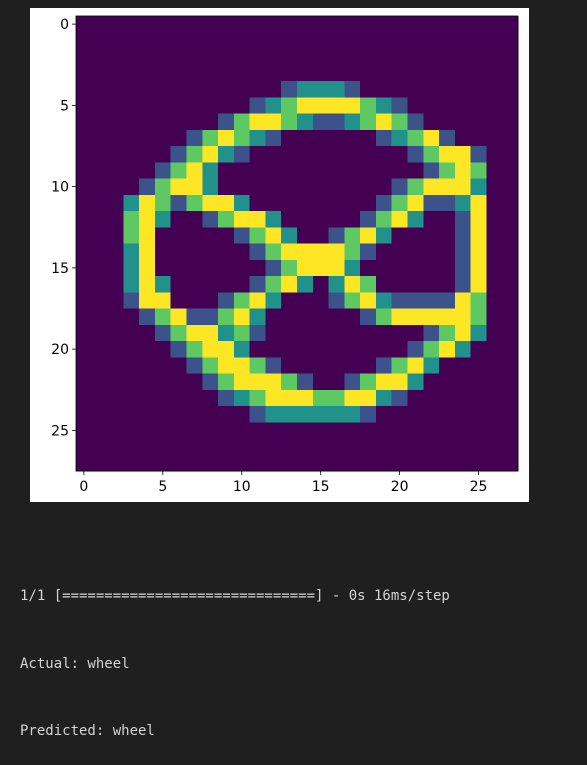 The image size is (587, 765). Describe the element at coordinates (64, 106) in the screenshot. I see `y-tick-label: 5` at that location.